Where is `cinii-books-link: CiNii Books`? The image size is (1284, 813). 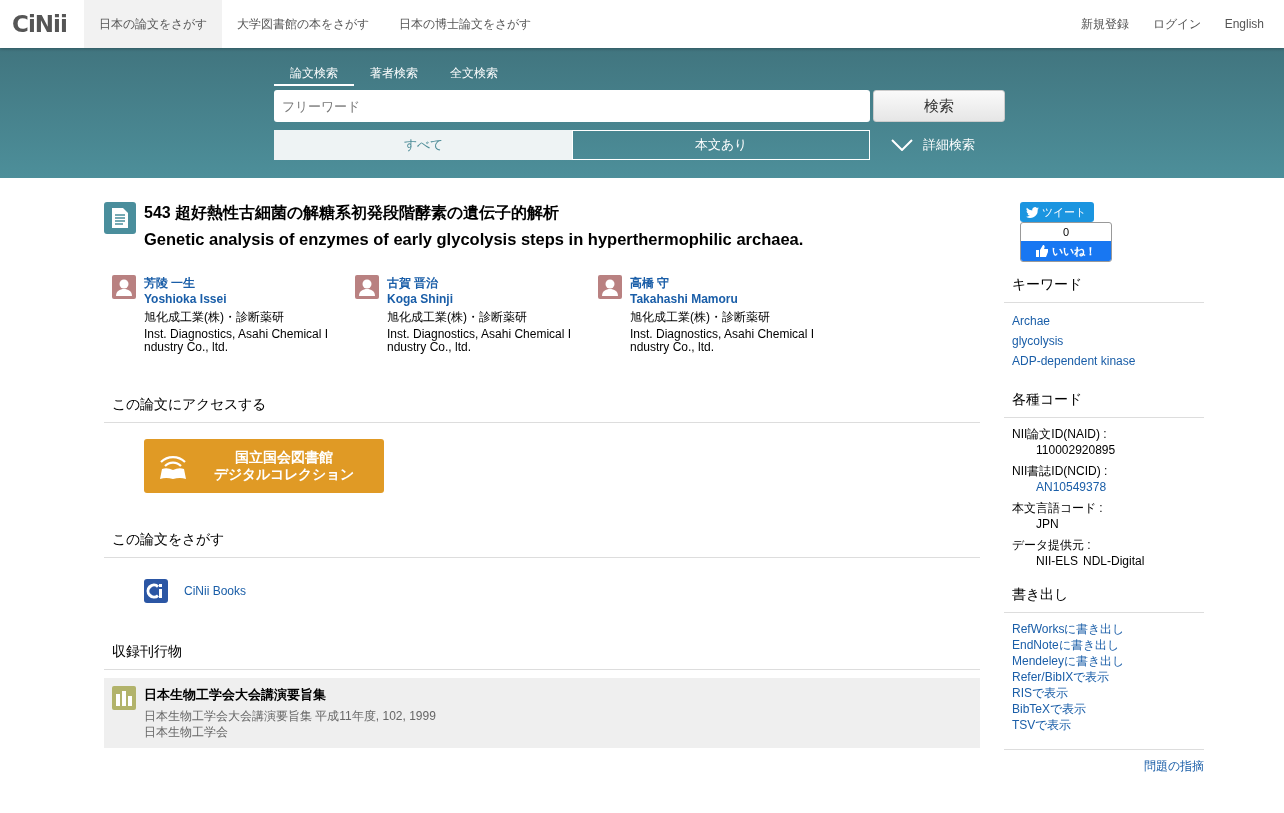
cinii-books-link: CiNii Books is located at coordinates (215, 591).